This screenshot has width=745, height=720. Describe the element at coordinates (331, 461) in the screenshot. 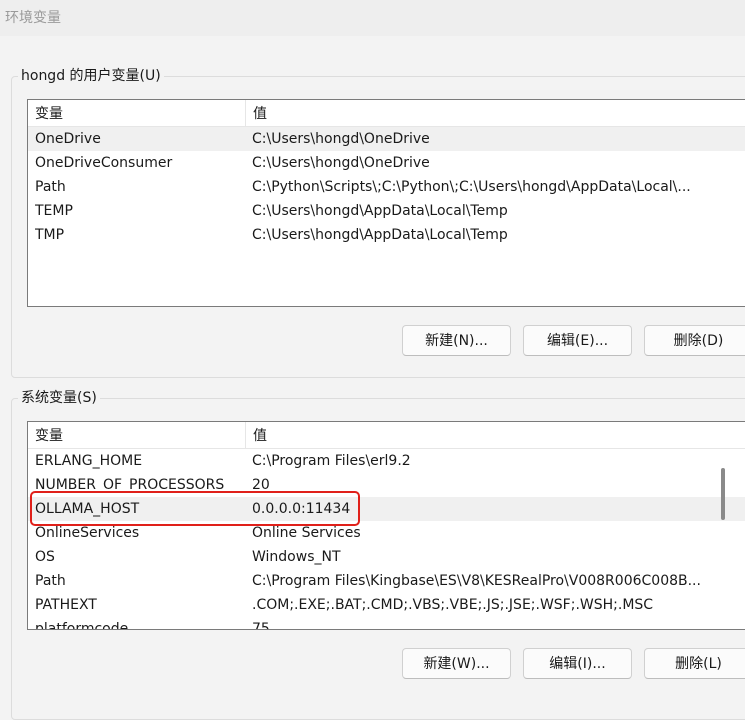

I see `variable-value: C:\Program Files\erl9.2` at that location.